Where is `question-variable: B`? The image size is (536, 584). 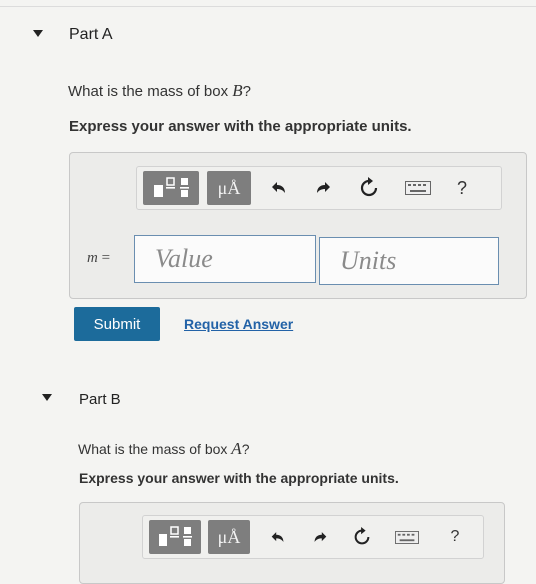 question-variable: B is located at coordinates (237, 90).